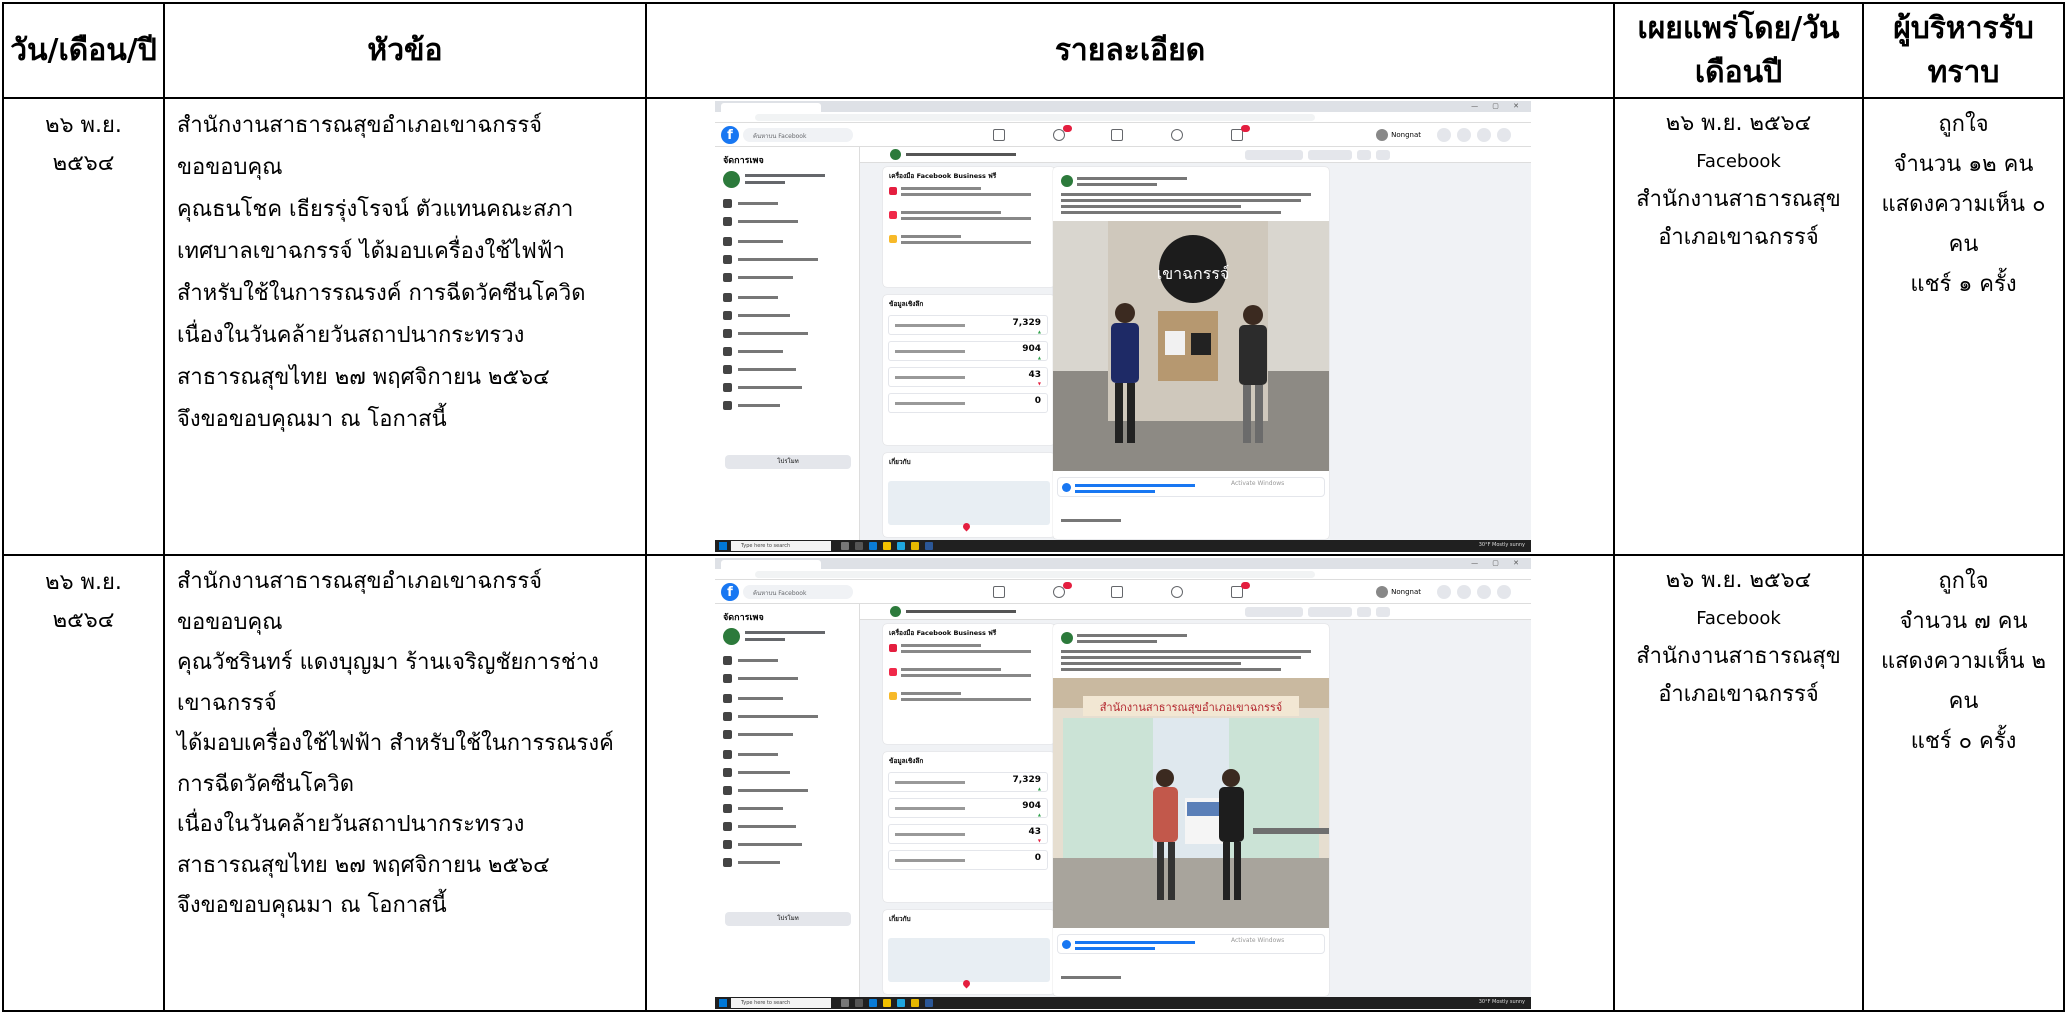 This screenshot has height=1012, width=2065. Describe the element at coordinates (969, 952) in the screenshot. I see `about-card: เกี่ยวกับ` at that location.